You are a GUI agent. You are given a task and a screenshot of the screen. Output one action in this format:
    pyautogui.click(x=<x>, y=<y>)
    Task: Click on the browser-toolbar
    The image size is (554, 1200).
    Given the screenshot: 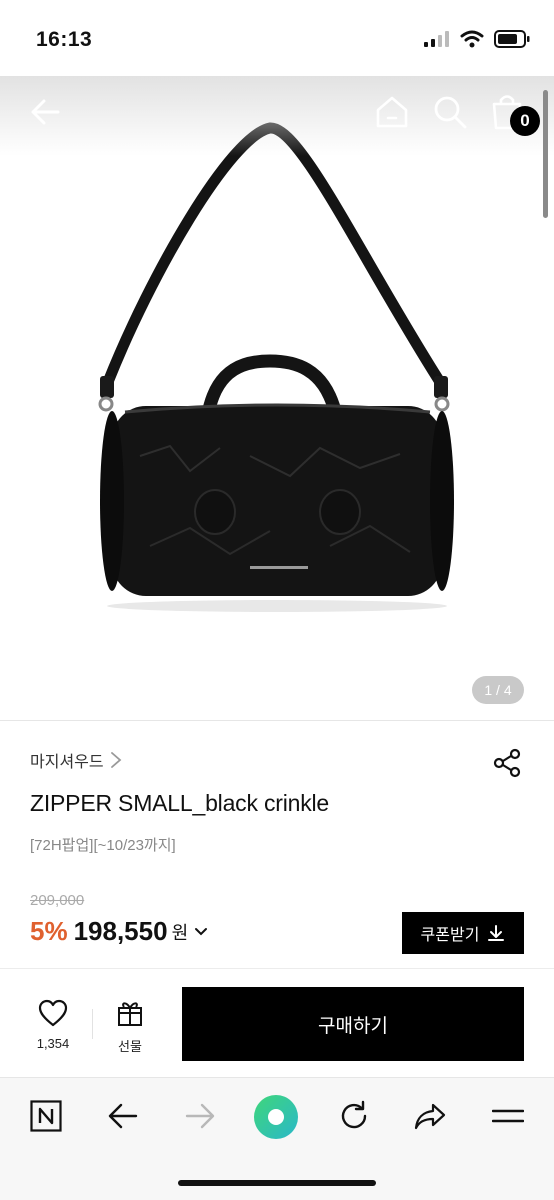 What is the action you would take?
    pyautogui.click(x=277, y=1138)
    